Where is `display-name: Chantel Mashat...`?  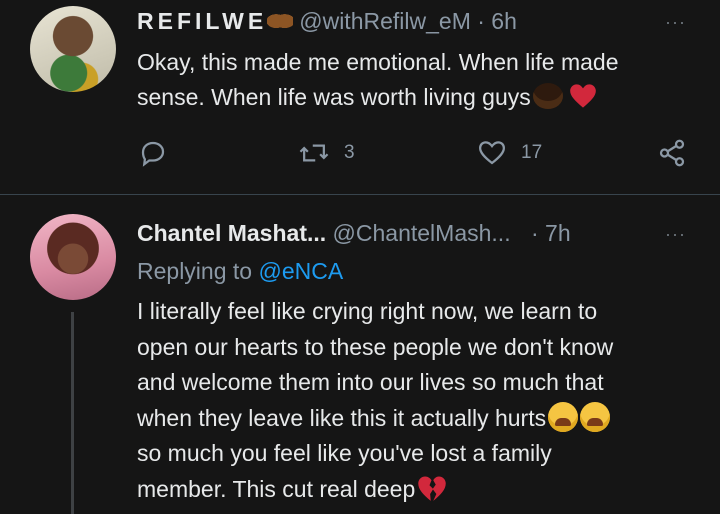
display-name: Chantel Mashat... is located at coordinates (231, 233).